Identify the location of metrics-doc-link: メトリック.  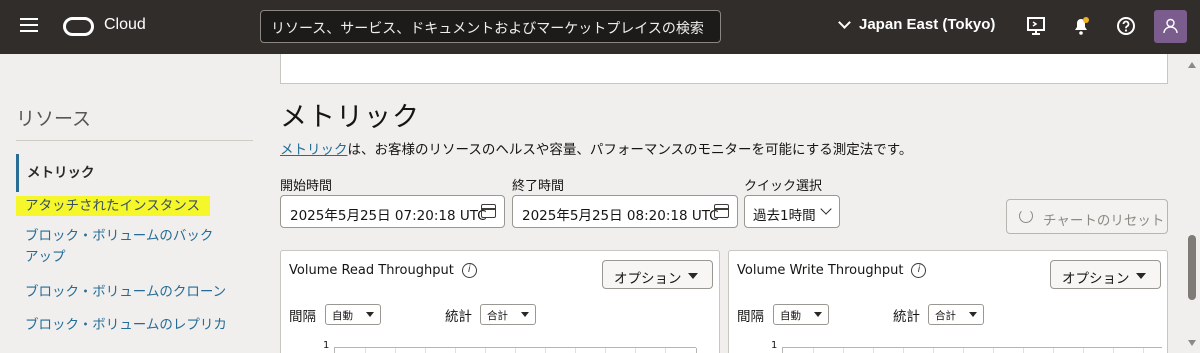
(314, 150).